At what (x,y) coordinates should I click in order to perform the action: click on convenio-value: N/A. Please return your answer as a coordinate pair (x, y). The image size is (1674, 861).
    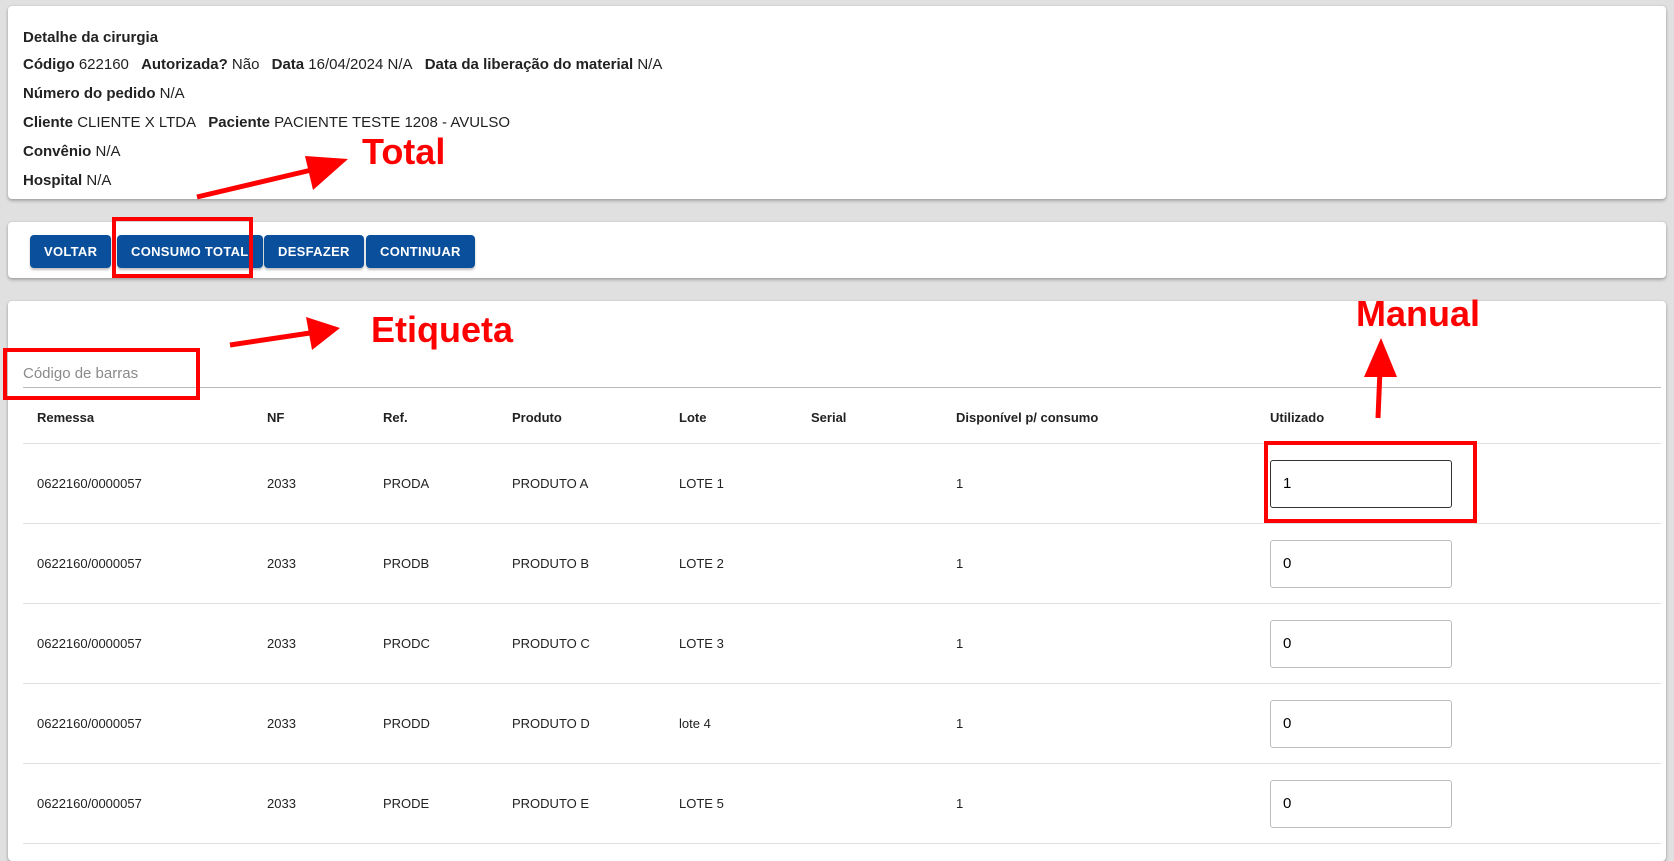
    Looking at the image, I should click on (108, 151).